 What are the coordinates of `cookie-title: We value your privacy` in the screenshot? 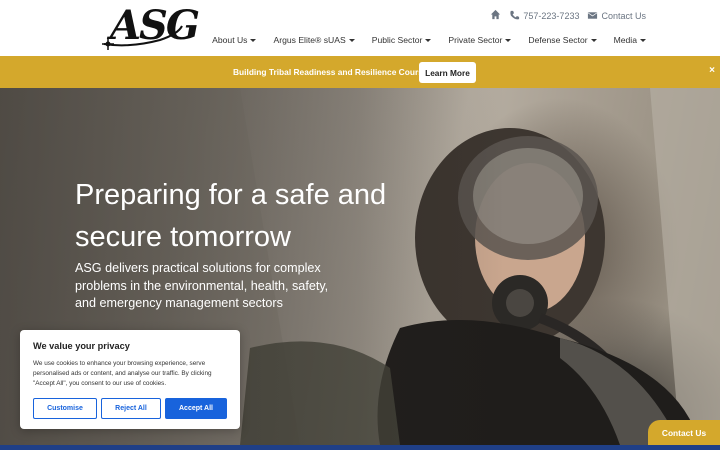 It's located at (81, 346).